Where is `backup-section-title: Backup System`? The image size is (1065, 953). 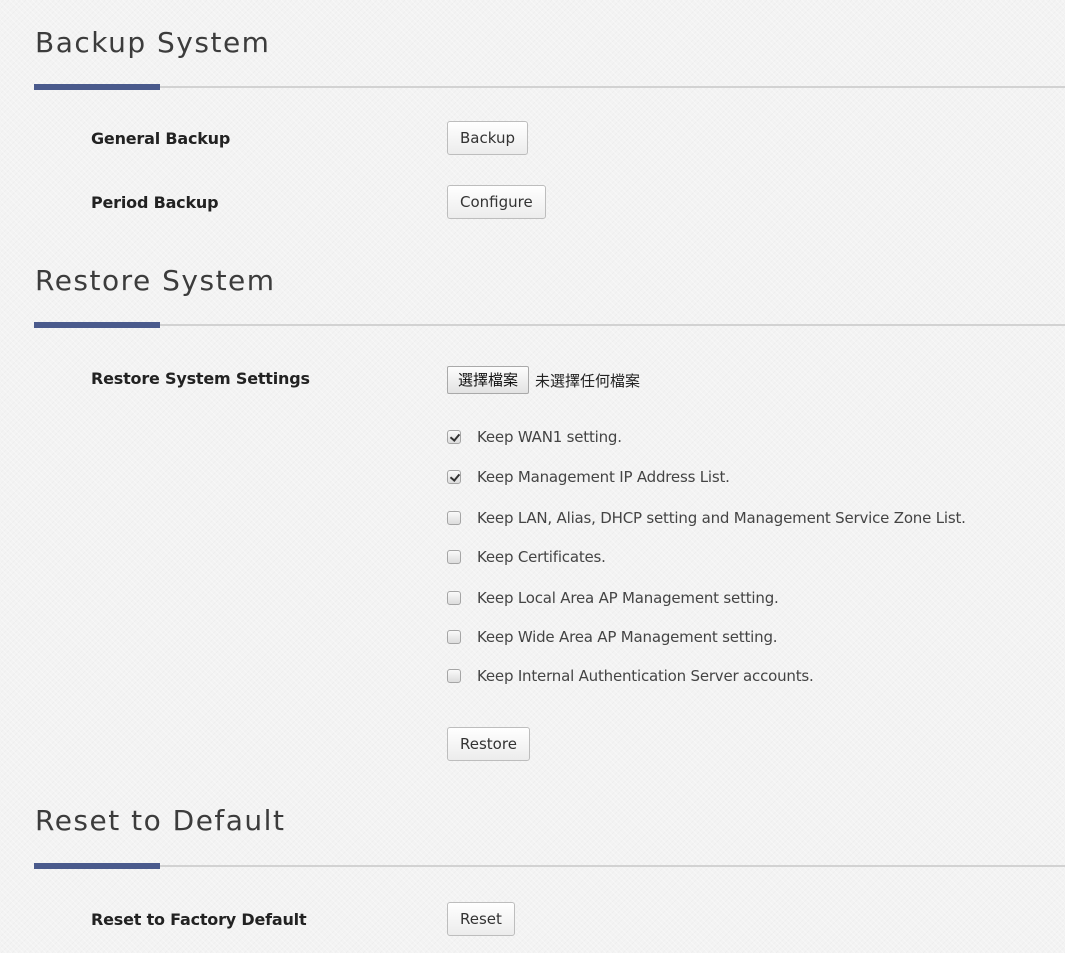 backup-section-title: Backup System is located at coordinates (153, 42).